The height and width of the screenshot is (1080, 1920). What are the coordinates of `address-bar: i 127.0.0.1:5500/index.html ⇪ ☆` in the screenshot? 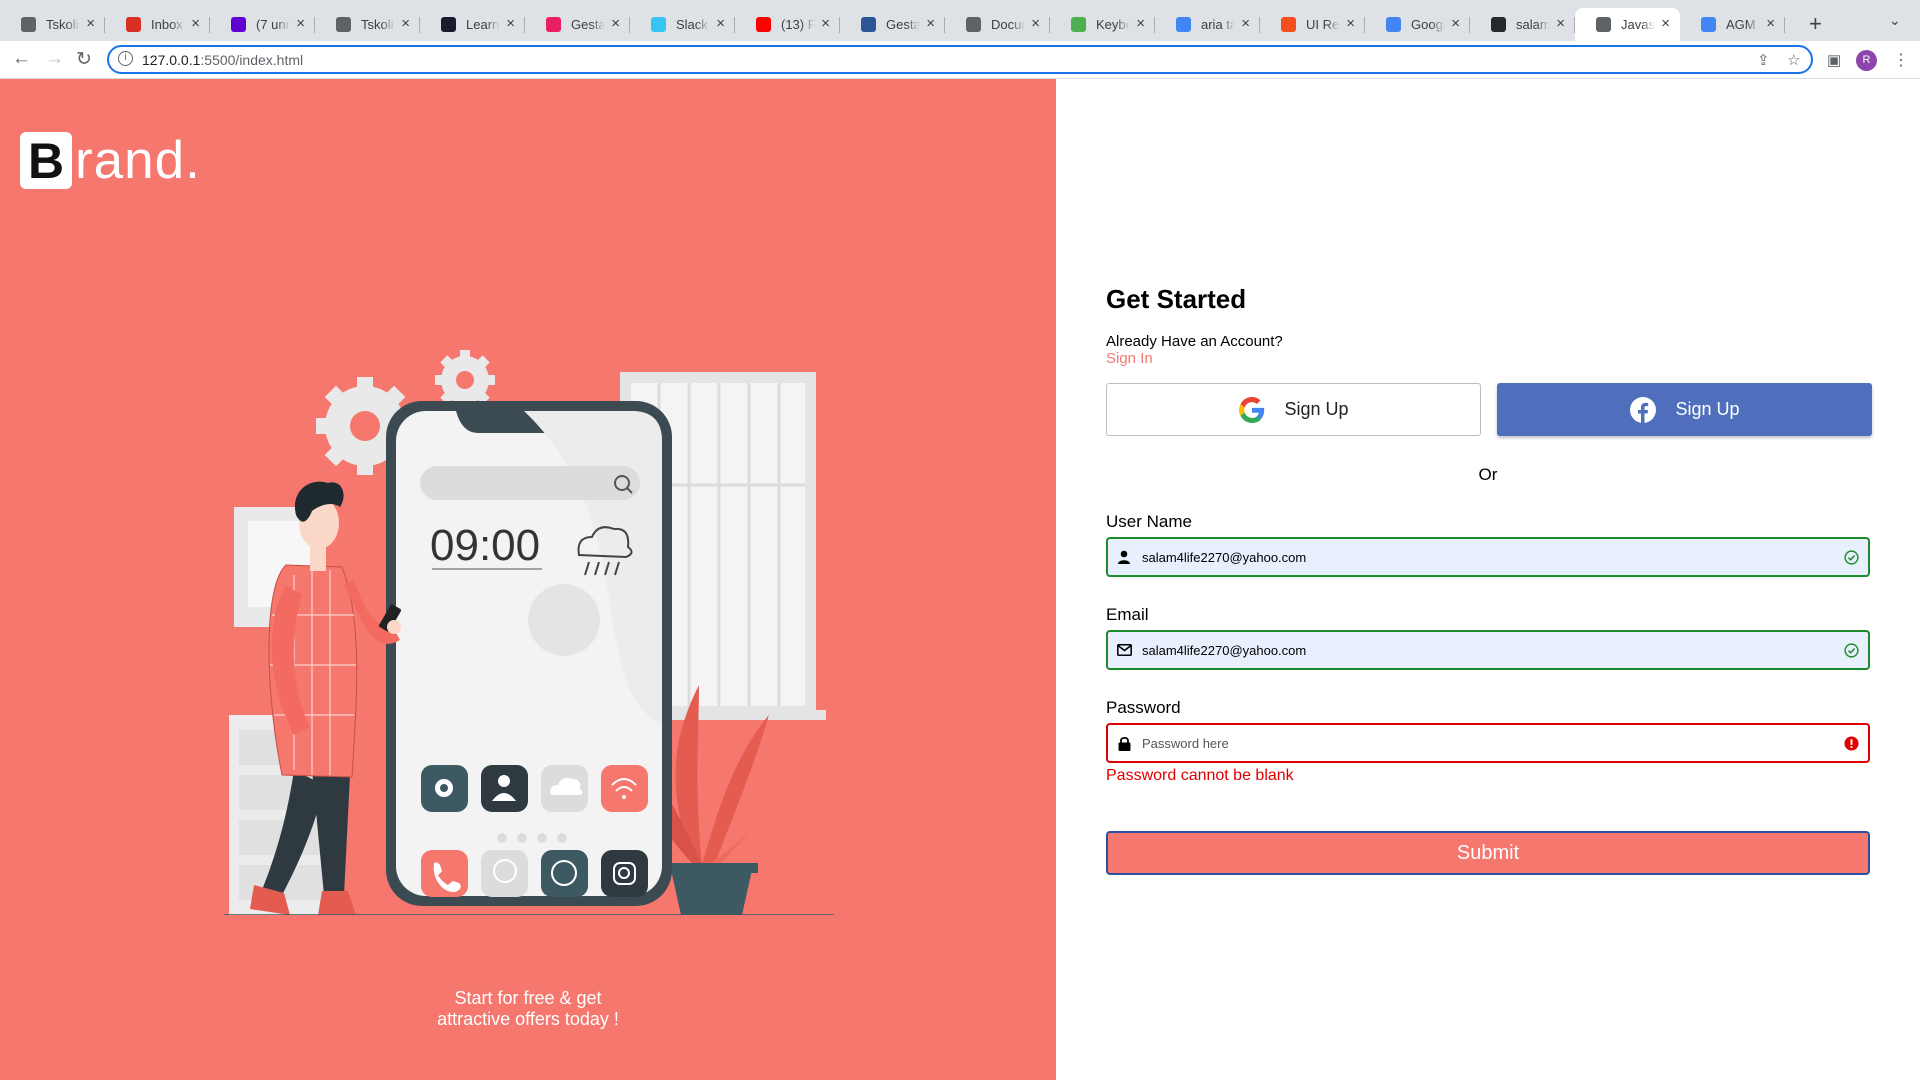 It's located at (960, 59).